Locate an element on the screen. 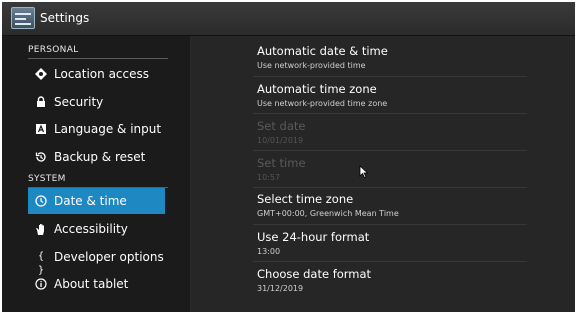 The height and width of the screenshot is (314, 577). action-bar: Settings is located at coordinates (288, 19).